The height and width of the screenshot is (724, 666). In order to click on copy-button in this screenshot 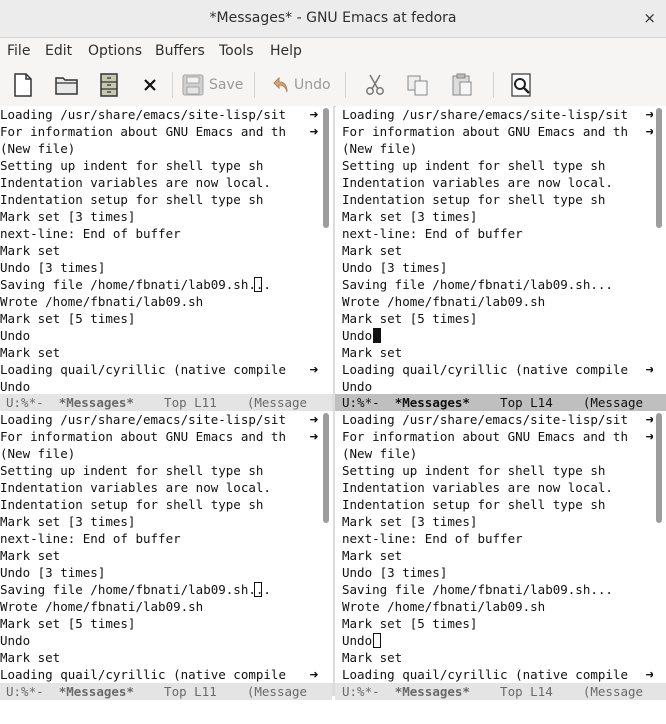, I will do `click(418, 85)`.